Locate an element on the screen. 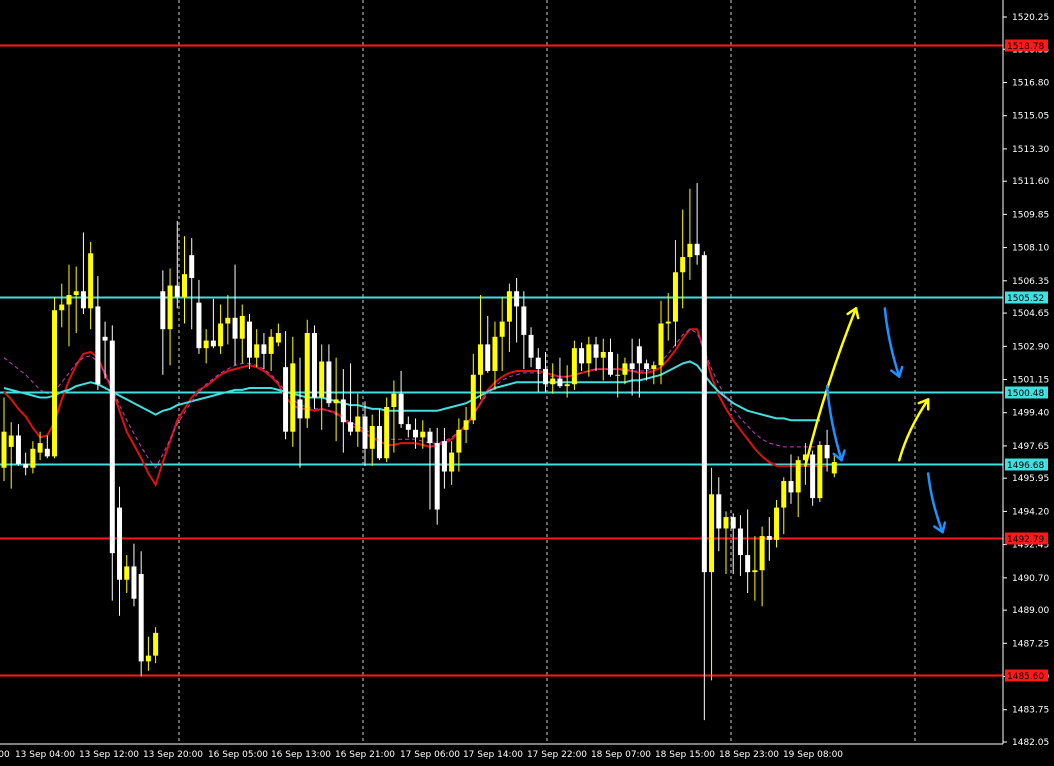 The width and height of the screenshot is (1054, 766). x-tick-label: 18 Sep 07:00 is located at coordinates (621, 755).